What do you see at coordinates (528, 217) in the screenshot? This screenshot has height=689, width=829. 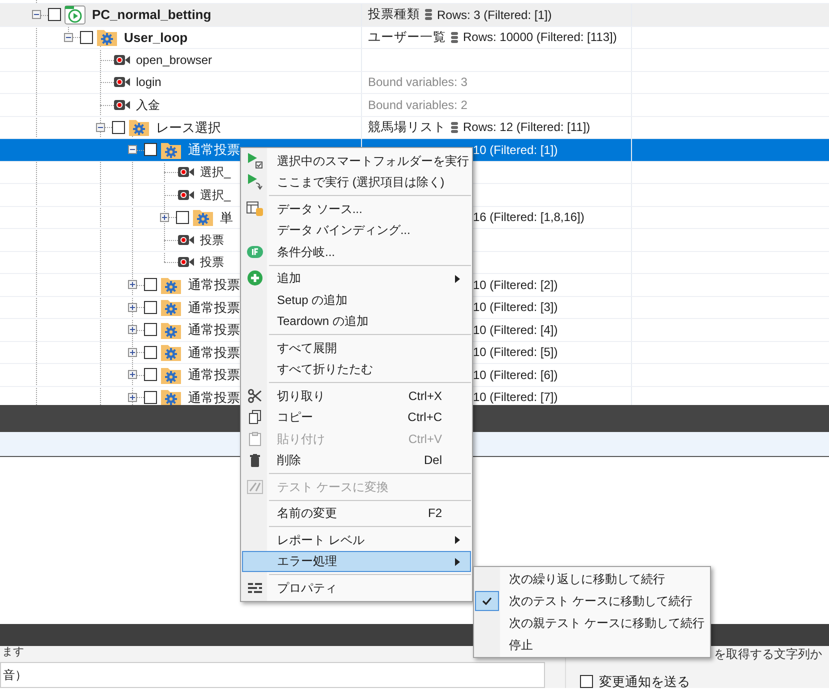 I see `row-count-text: 16 (Filtered: [1,8,16])` at bounding box center [528, 217].